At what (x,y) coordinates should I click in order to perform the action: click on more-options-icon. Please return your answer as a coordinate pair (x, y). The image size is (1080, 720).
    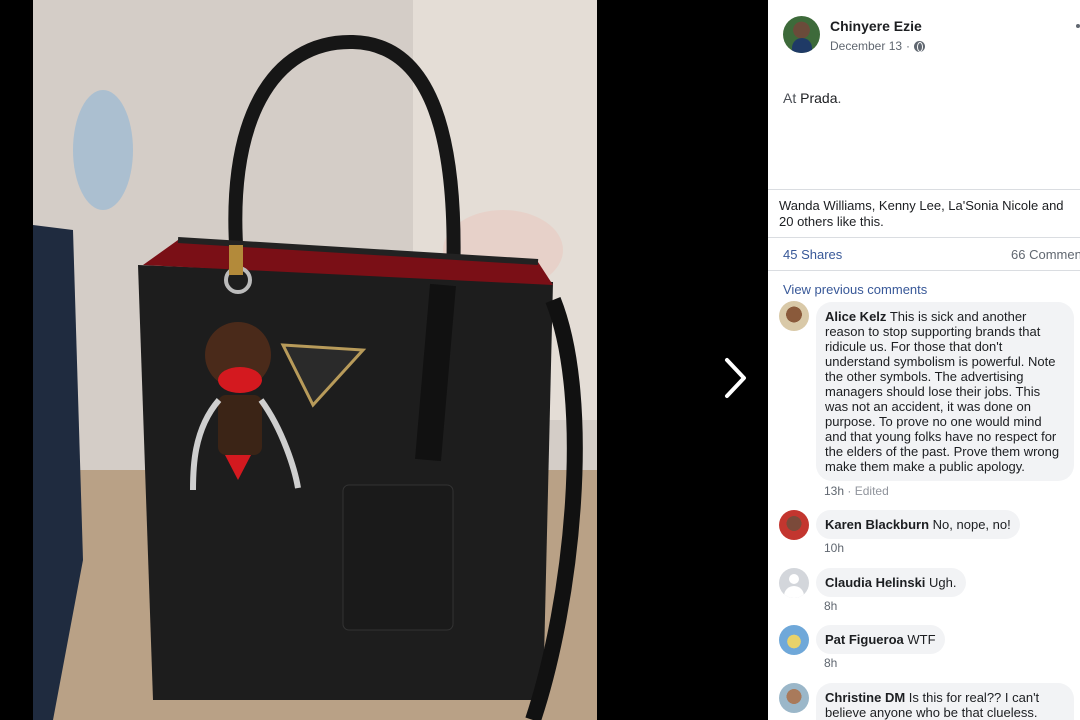
    Looking at the image, I should click on (1078, 26).